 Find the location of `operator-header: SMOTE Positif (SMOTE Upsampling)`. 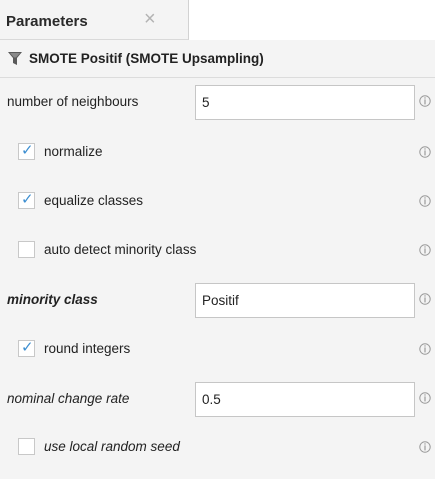

operator-header: SMOTE Positif (SMOTE Upsampling) is located at coordinates (217, 59).